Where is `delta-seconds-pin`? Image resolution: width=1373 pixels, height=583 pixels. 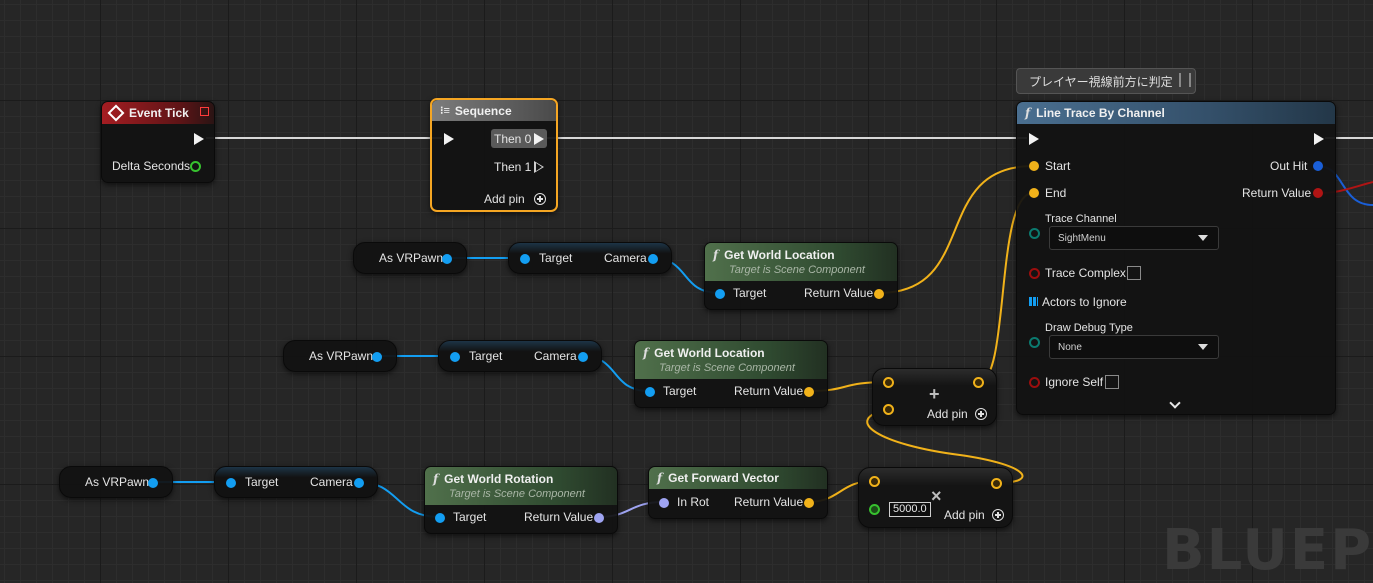
delta-seconds-pin is located at coordinates (195, 166).